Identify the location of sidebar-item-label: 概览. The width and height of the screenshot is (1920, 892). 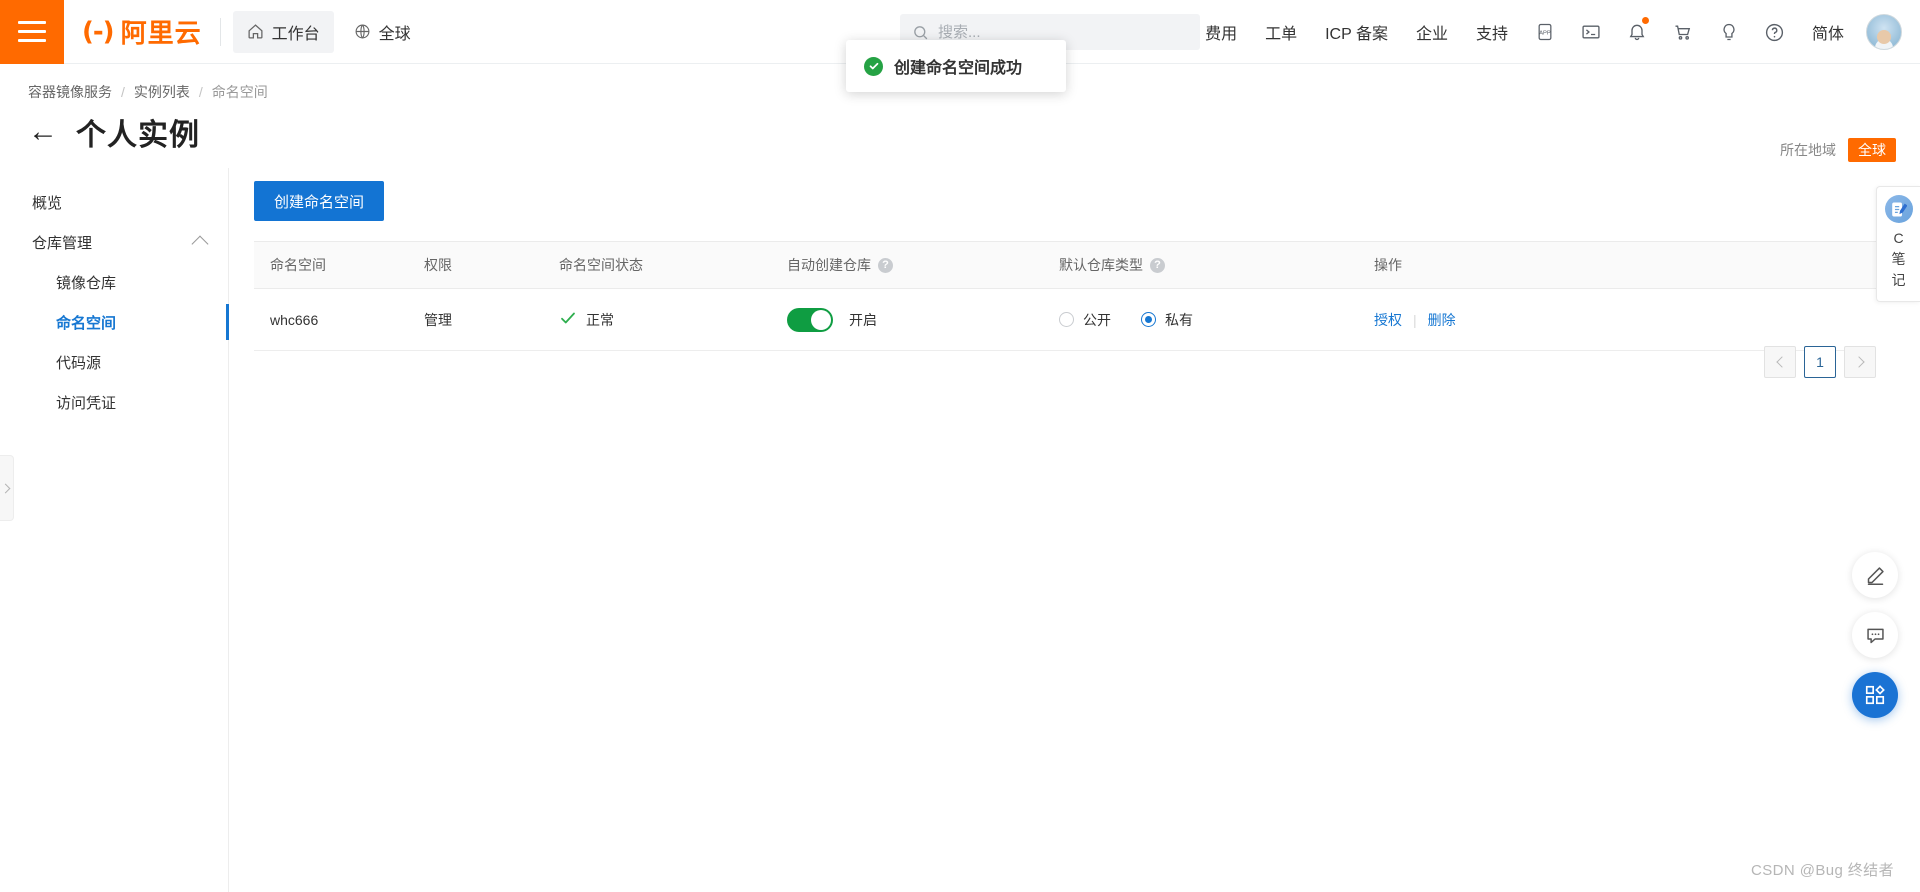
(47, 203).